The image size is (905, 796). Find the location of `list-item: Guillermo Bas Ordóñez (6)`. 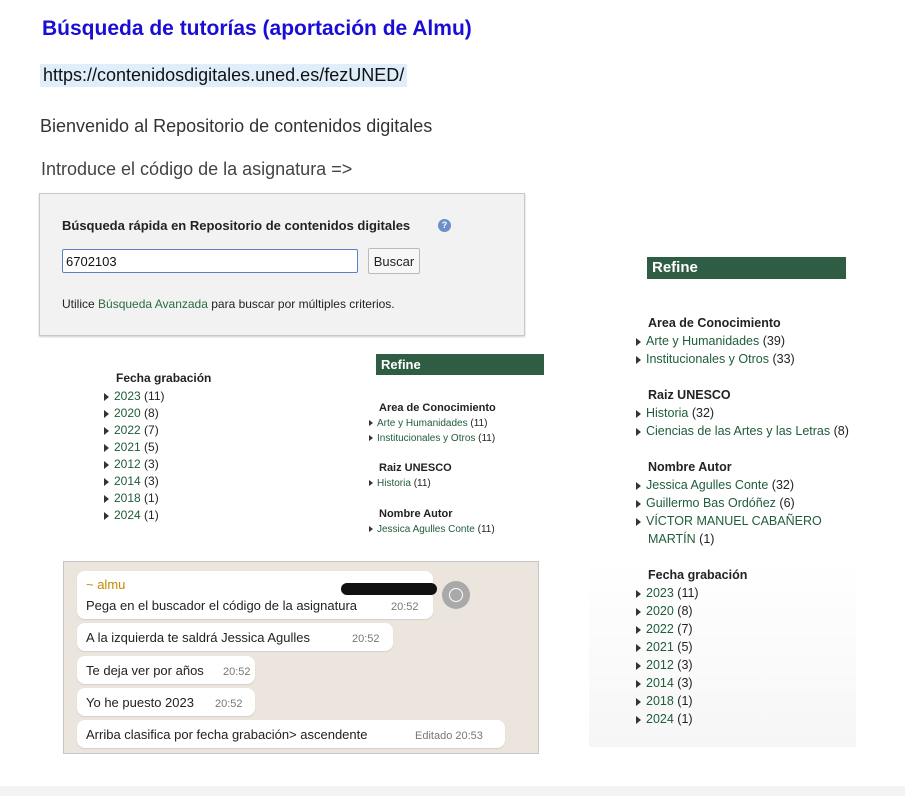

list-item: Guillermo Bas Ordóñez (6) is located at coordinates (742, 503).